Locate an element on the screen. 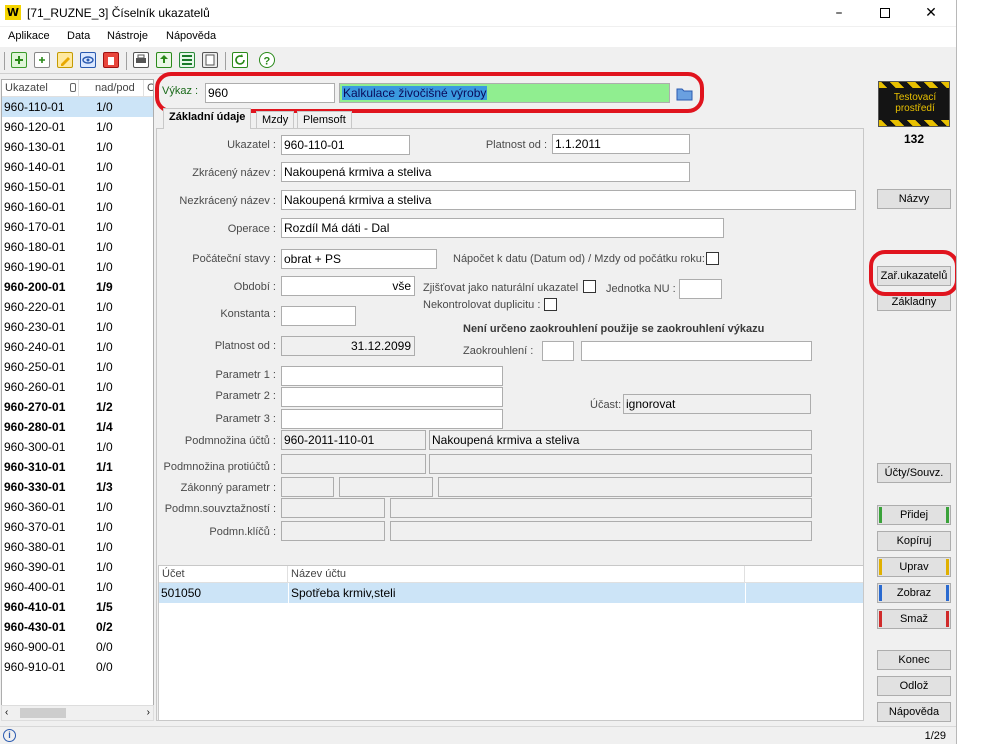 The width and height of the screenshot is (1003, 744). document-icon is located at coordinates (210, 60).